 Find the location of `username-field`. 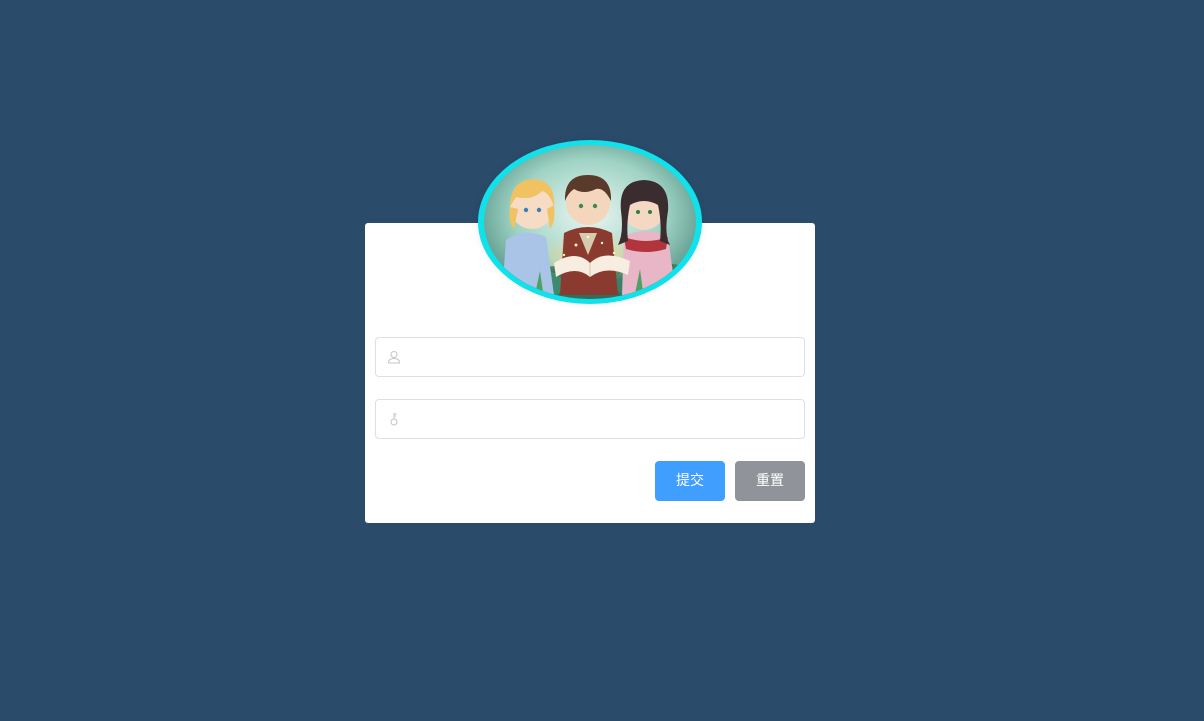

username-field is located at coordinates (590, 357).